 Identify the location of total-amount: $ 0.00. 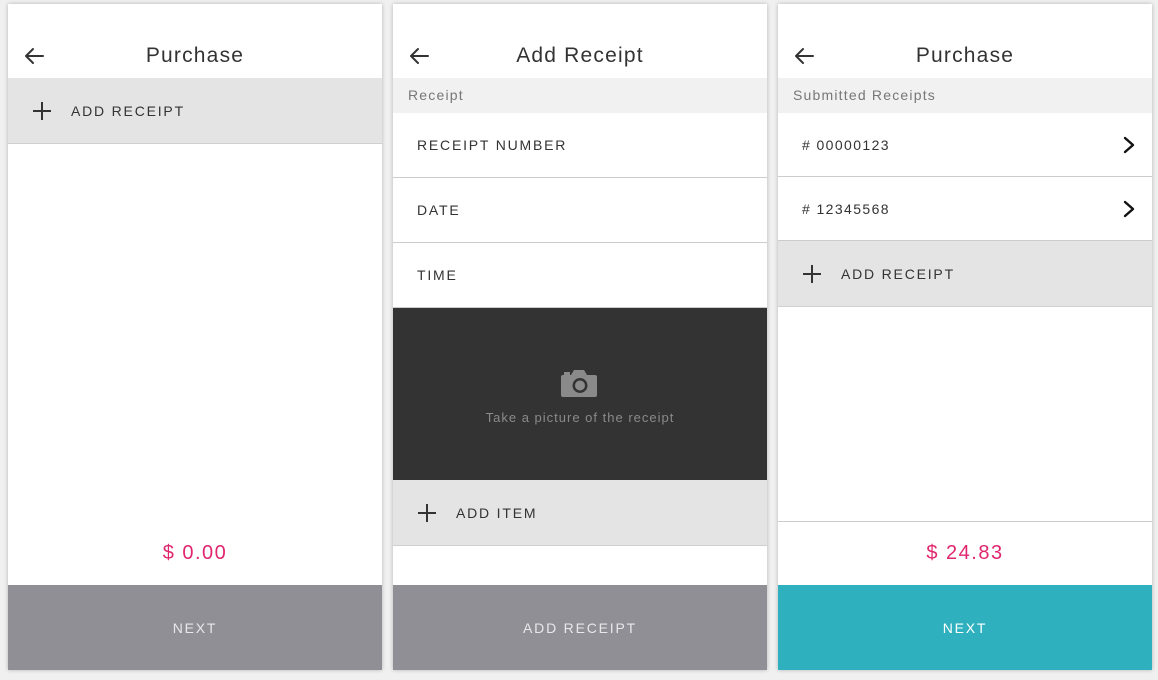
(195, 553).